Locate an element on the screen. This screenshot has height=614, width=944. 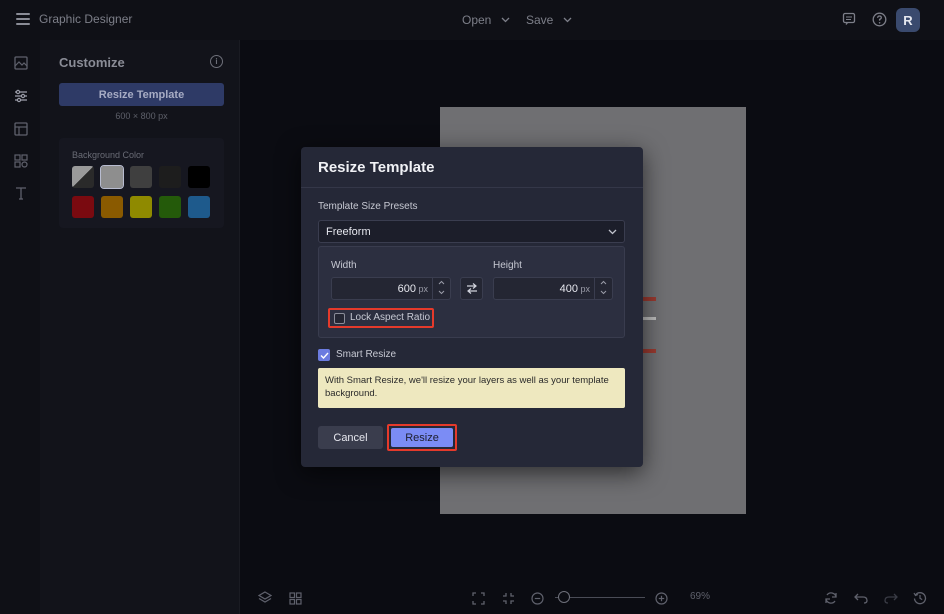
height-label: Height is located at coordinates (507, 265).